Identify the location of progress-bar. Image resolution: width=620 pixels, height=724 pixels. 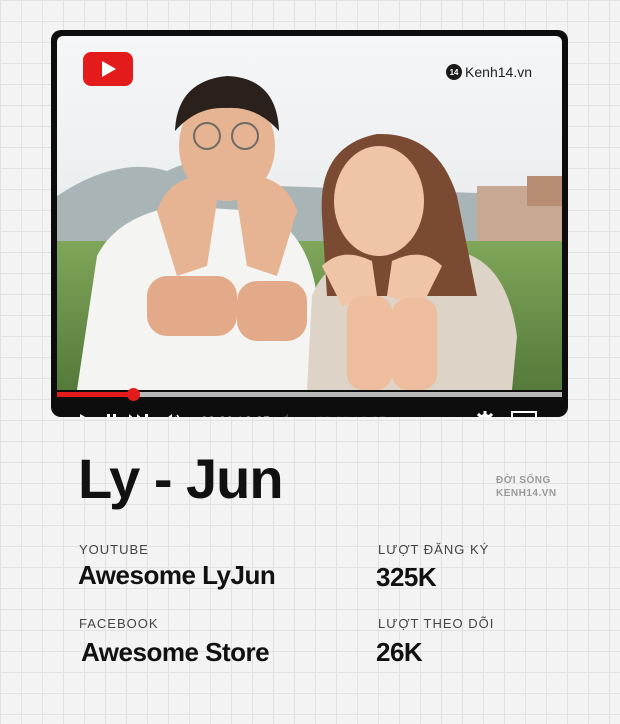
(309, 394).